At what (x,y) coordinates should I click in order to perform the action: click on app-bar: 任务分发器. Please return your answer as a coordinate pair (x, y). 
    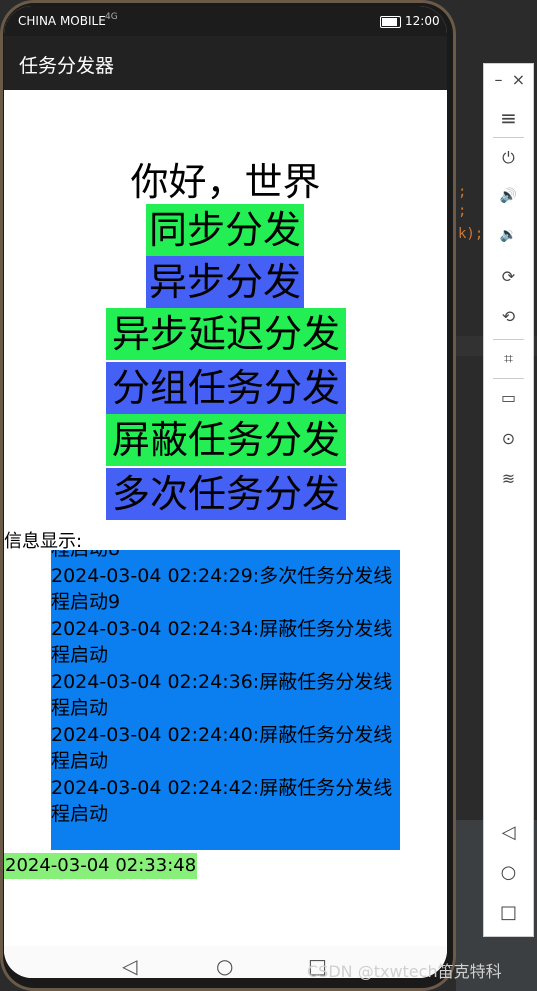
    Looking at the image, I should click on (225, 63).